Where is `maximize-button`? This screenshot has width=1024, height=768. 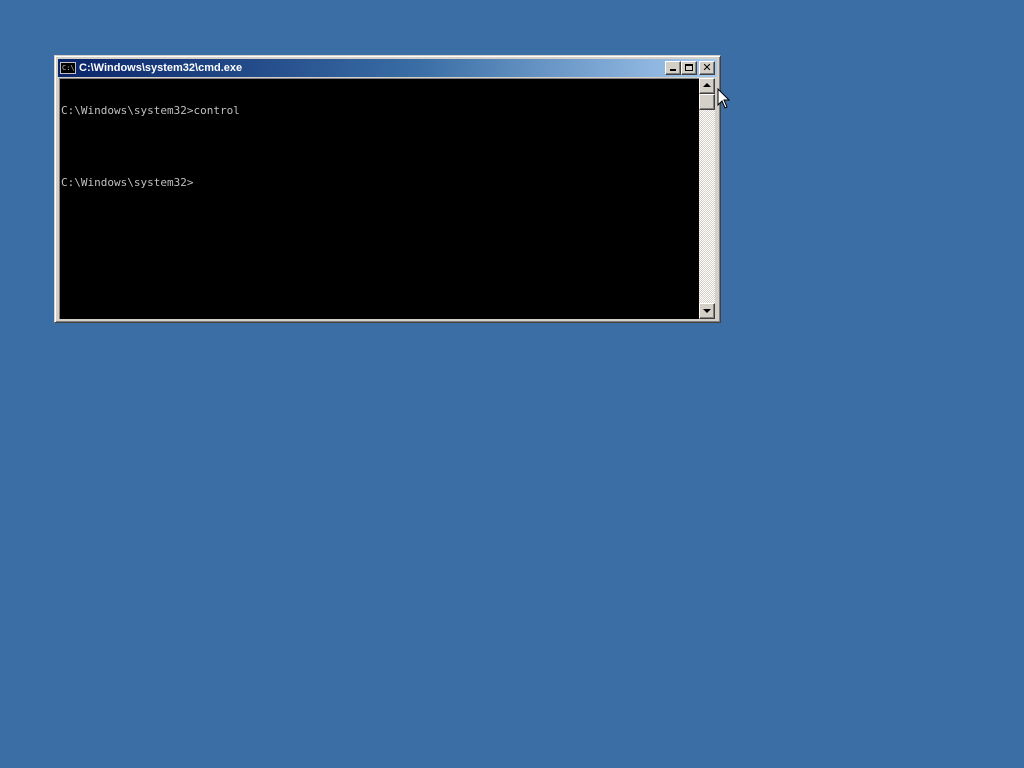
maximize-button is located at coordinates (689, 68).